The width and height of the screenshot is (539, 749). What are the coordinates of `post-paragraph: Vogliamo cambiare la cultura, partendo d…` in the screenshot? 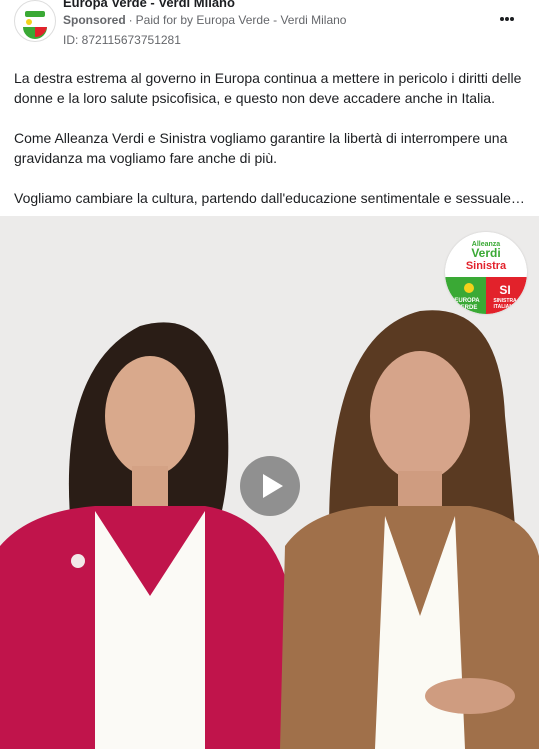 It's located at (269, 198).